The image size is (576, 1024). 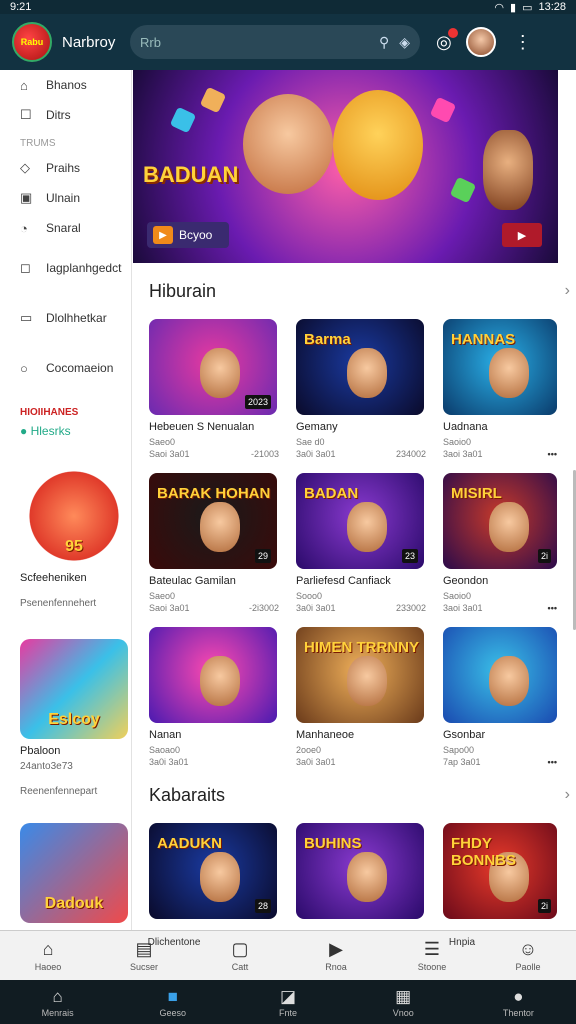 I want to click on game-stats: Saoi 3a01 -21003, so click(x=214, y=454).